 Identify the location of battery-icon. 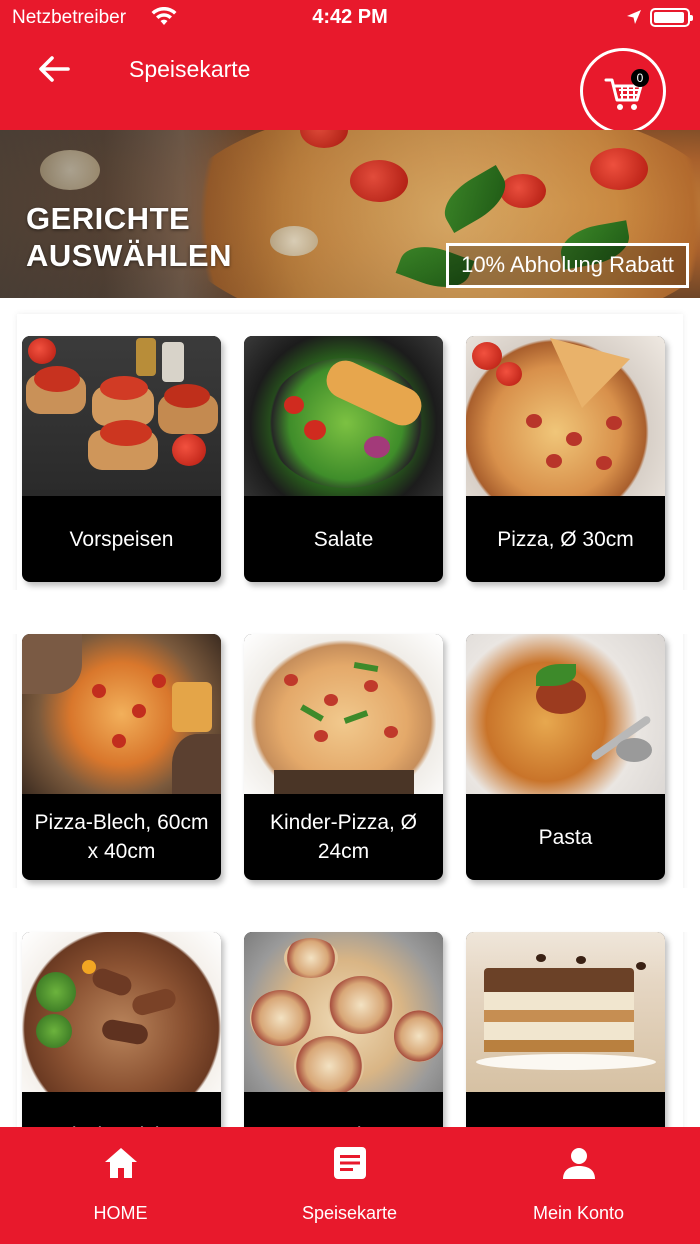
(671, 17).